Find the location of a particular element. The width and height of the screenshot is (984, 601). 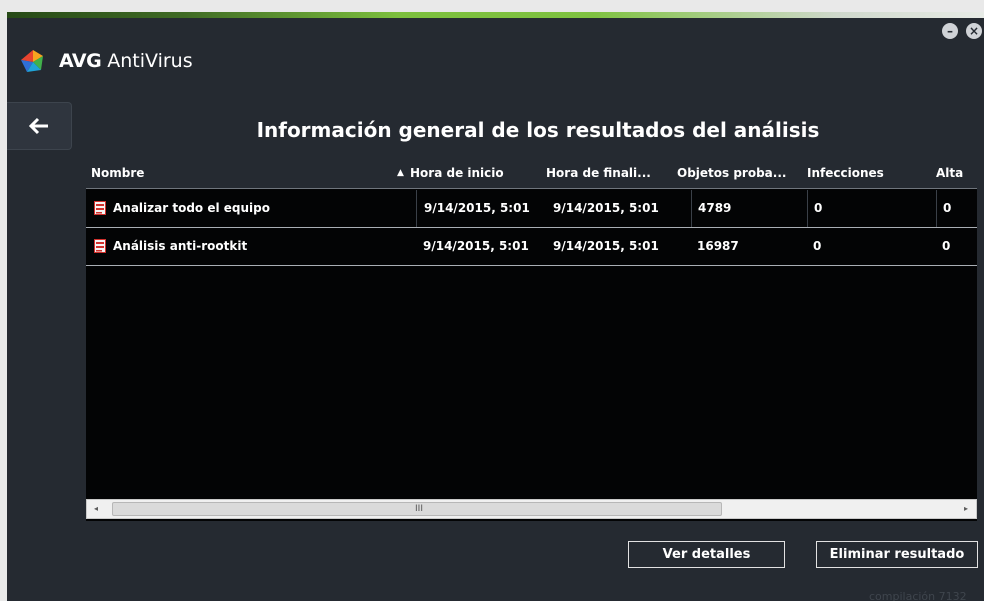

row-objects-tested: 16987 is located at coordinates (718, 246).